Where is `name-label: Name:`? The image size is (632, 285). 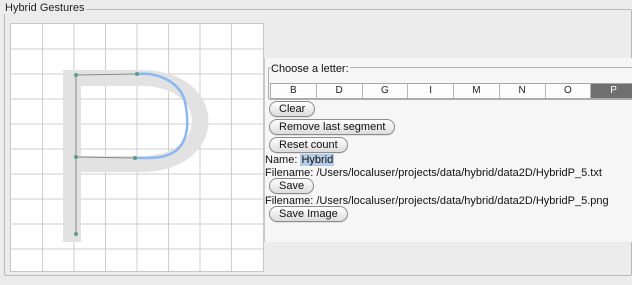
name-label: Name: is located at coordinates (281, 160).